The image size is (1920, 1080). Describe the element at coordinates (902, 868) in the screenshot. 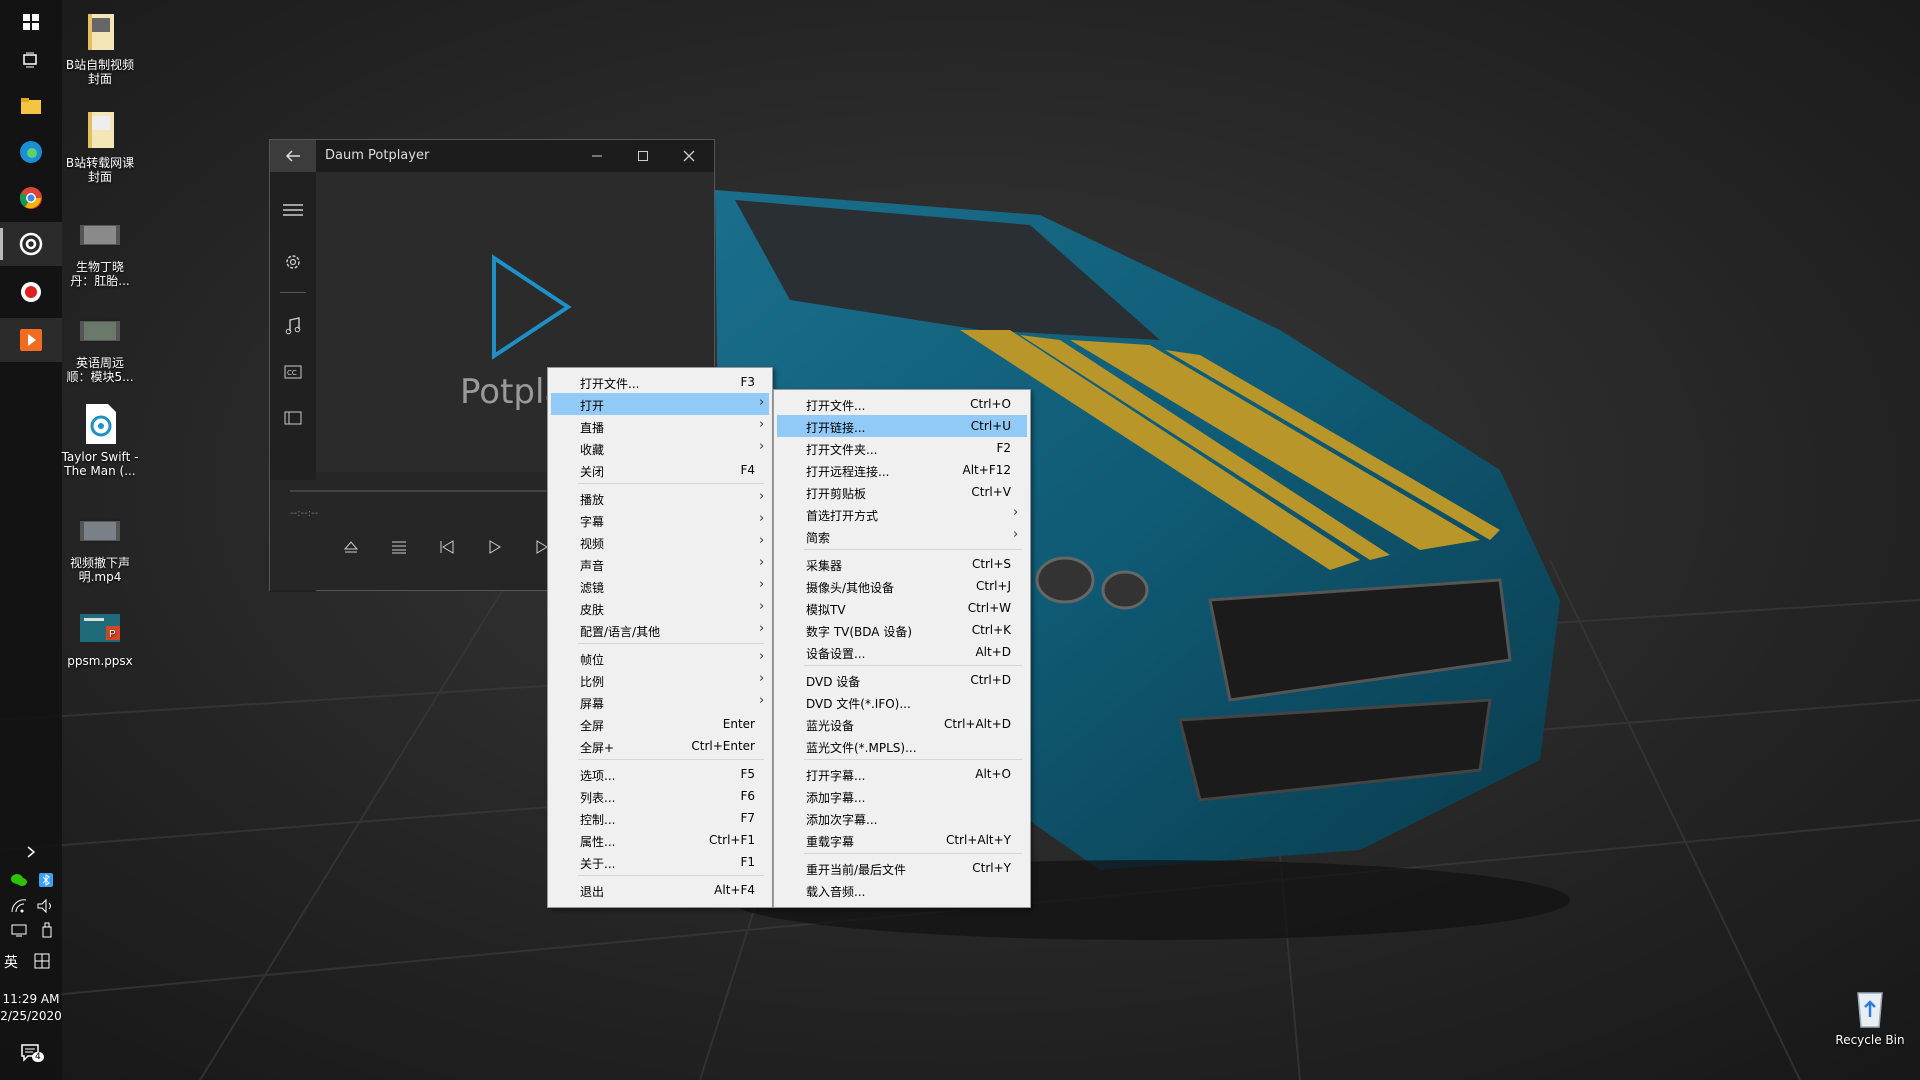

I see `open-submenu-item: 重开当前/最后文件 Ctrl+Y` at that location.